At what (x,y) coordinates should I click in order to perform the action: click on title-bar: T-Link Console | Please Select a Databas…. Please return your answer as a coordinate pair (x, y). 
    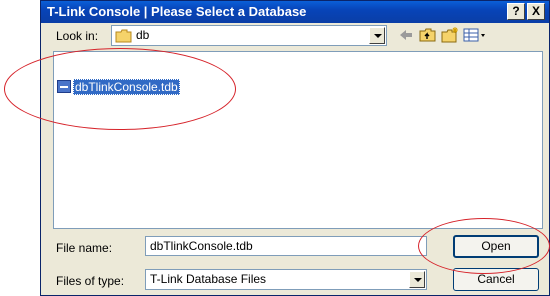
    Looking at the image, I should click on (295, 12).